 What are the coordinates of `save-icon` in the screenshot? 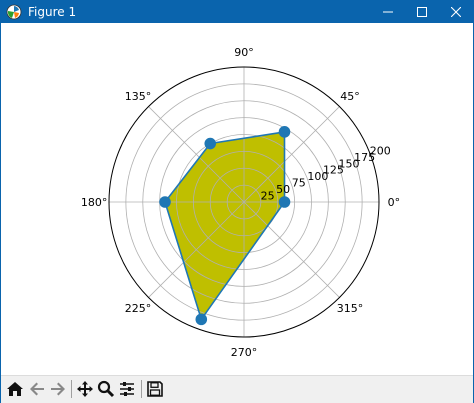 It's located at (155, 389).